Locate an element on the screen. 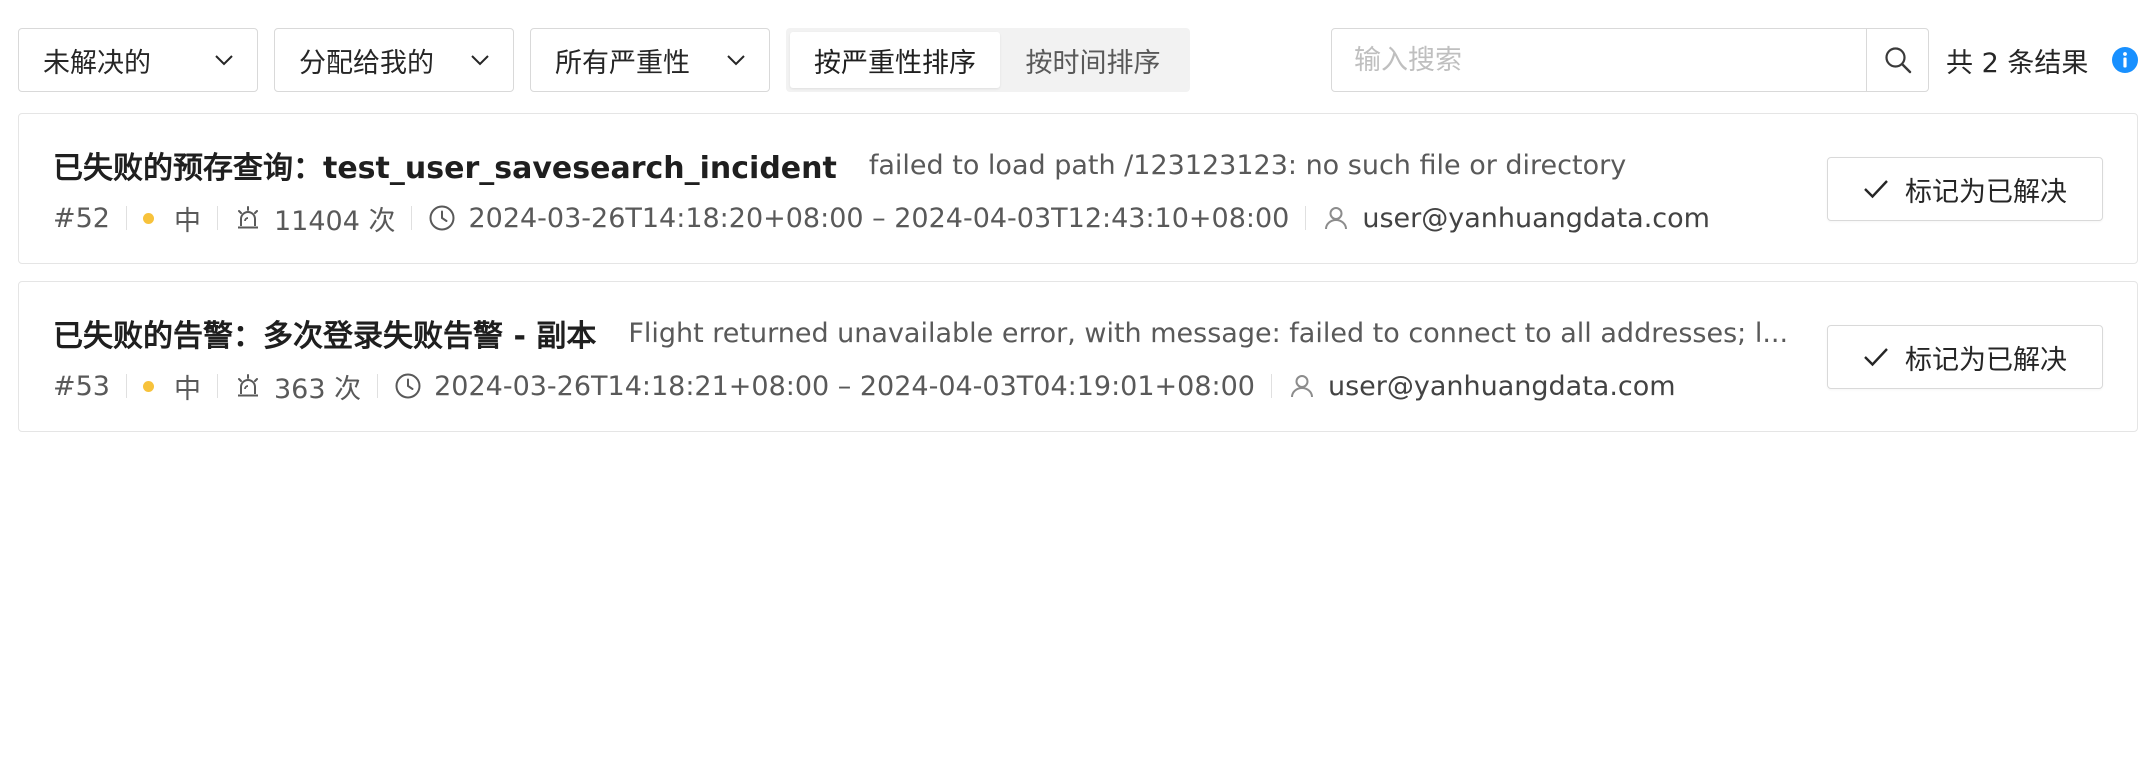  occurrence-count: 11404 次 is located at coordinates (314, 218).